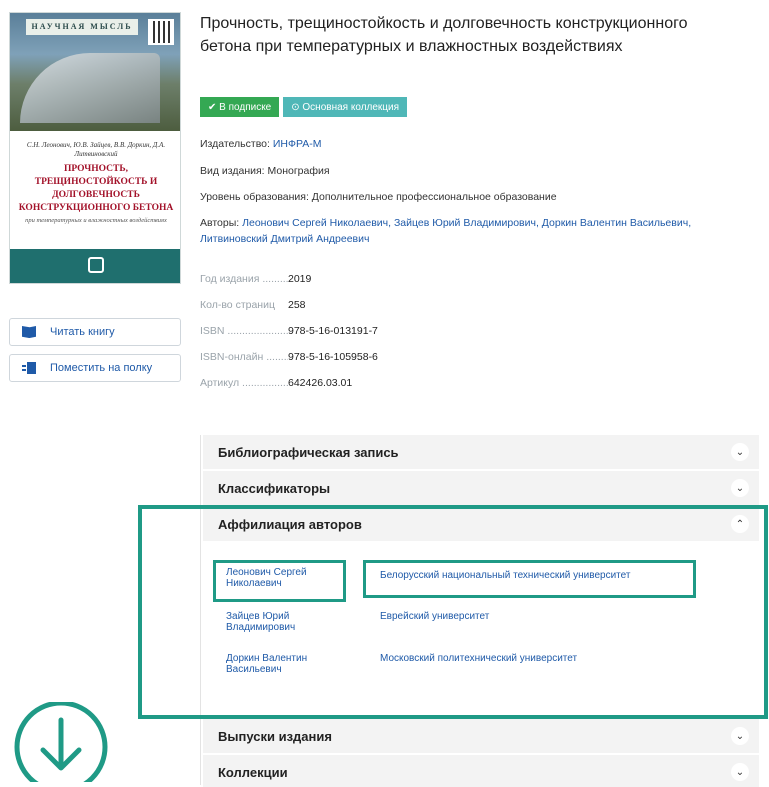 Image resolution: width=769 pixels, height=787 pixels. What do you see at coordinates (308, 452) in the screenshot?
I see `accordion-label: Библиографическая запись` at bounding box center [308, 452].